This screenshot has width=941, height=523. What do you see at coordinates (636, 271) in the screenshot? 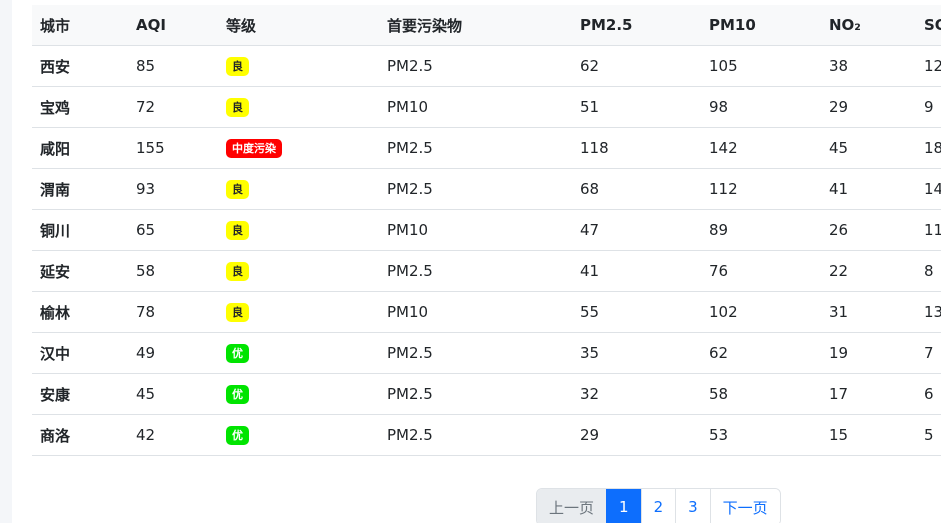
I see `cell-pm25: 41` at bounding box center [636, 271].